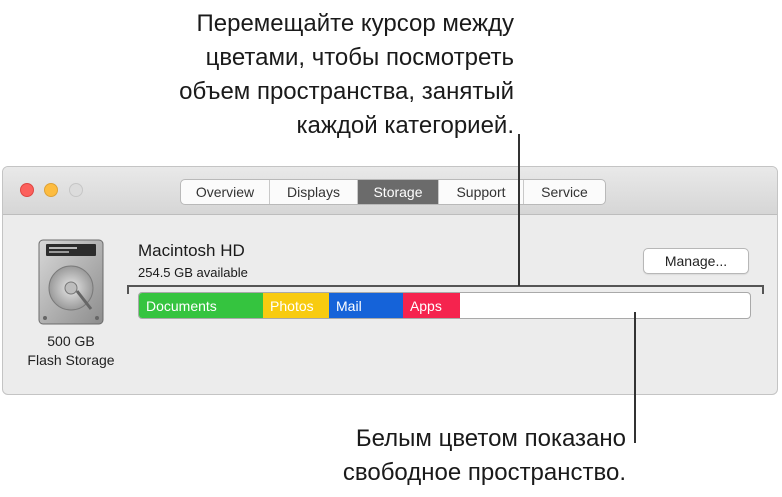 This screenshot has width=782, height=497. Describe the element at coordinates (27, 190) in the screenshot. I see `close-button` at that location.